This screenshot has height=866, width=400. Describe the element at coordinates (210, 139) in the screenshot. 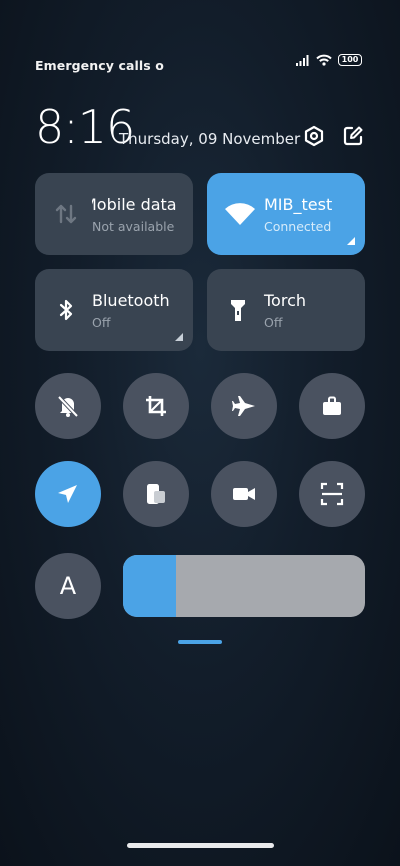

I see `clock-date: Thursday, 09 November` at that location.